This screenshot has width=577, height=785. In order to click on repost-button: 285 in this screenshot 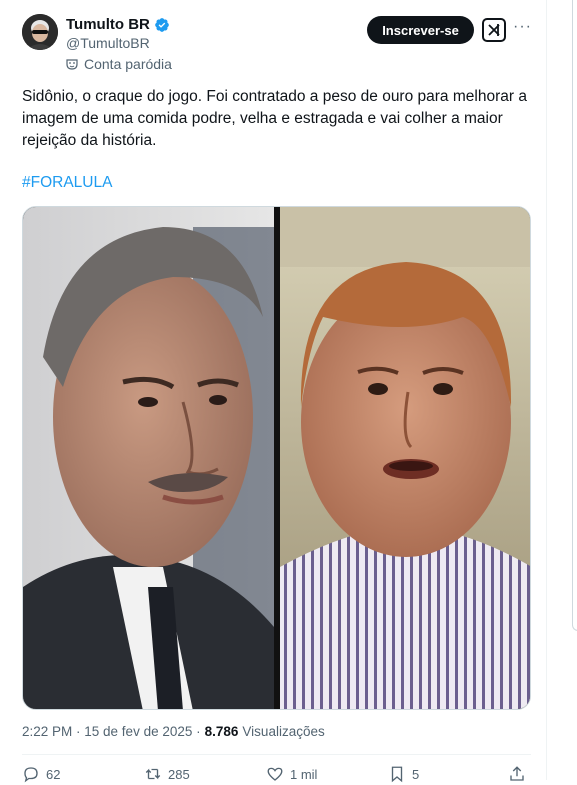, I will do `click(167, 774)`.